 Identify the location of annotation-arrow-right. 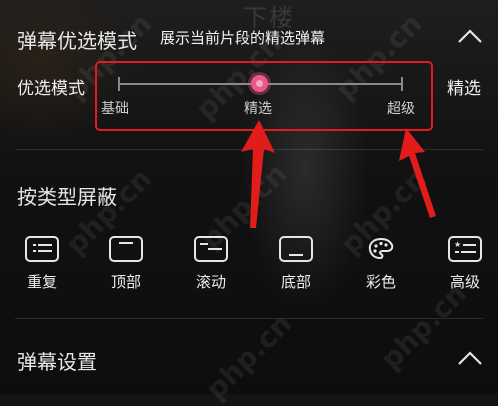
(417, 173).